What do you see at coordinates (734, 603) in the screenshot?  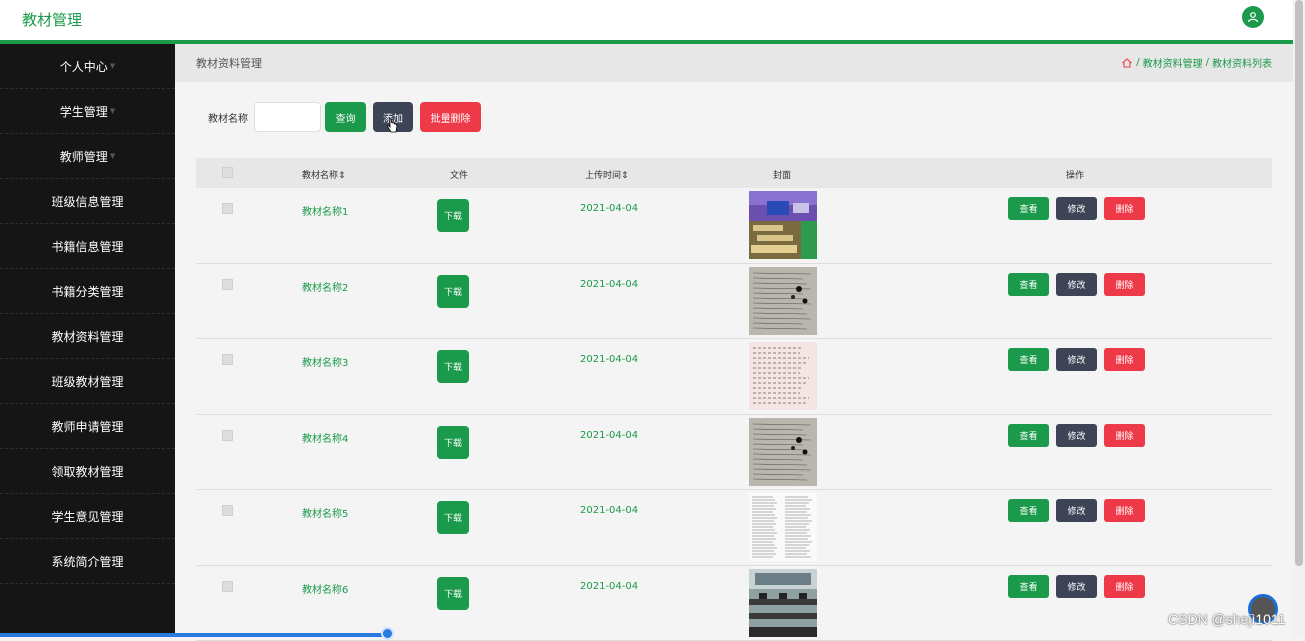 I see `table-row: 教材名称6 下载 2021-04-04 查看 修改 删除` at bounding box center [734, 603].